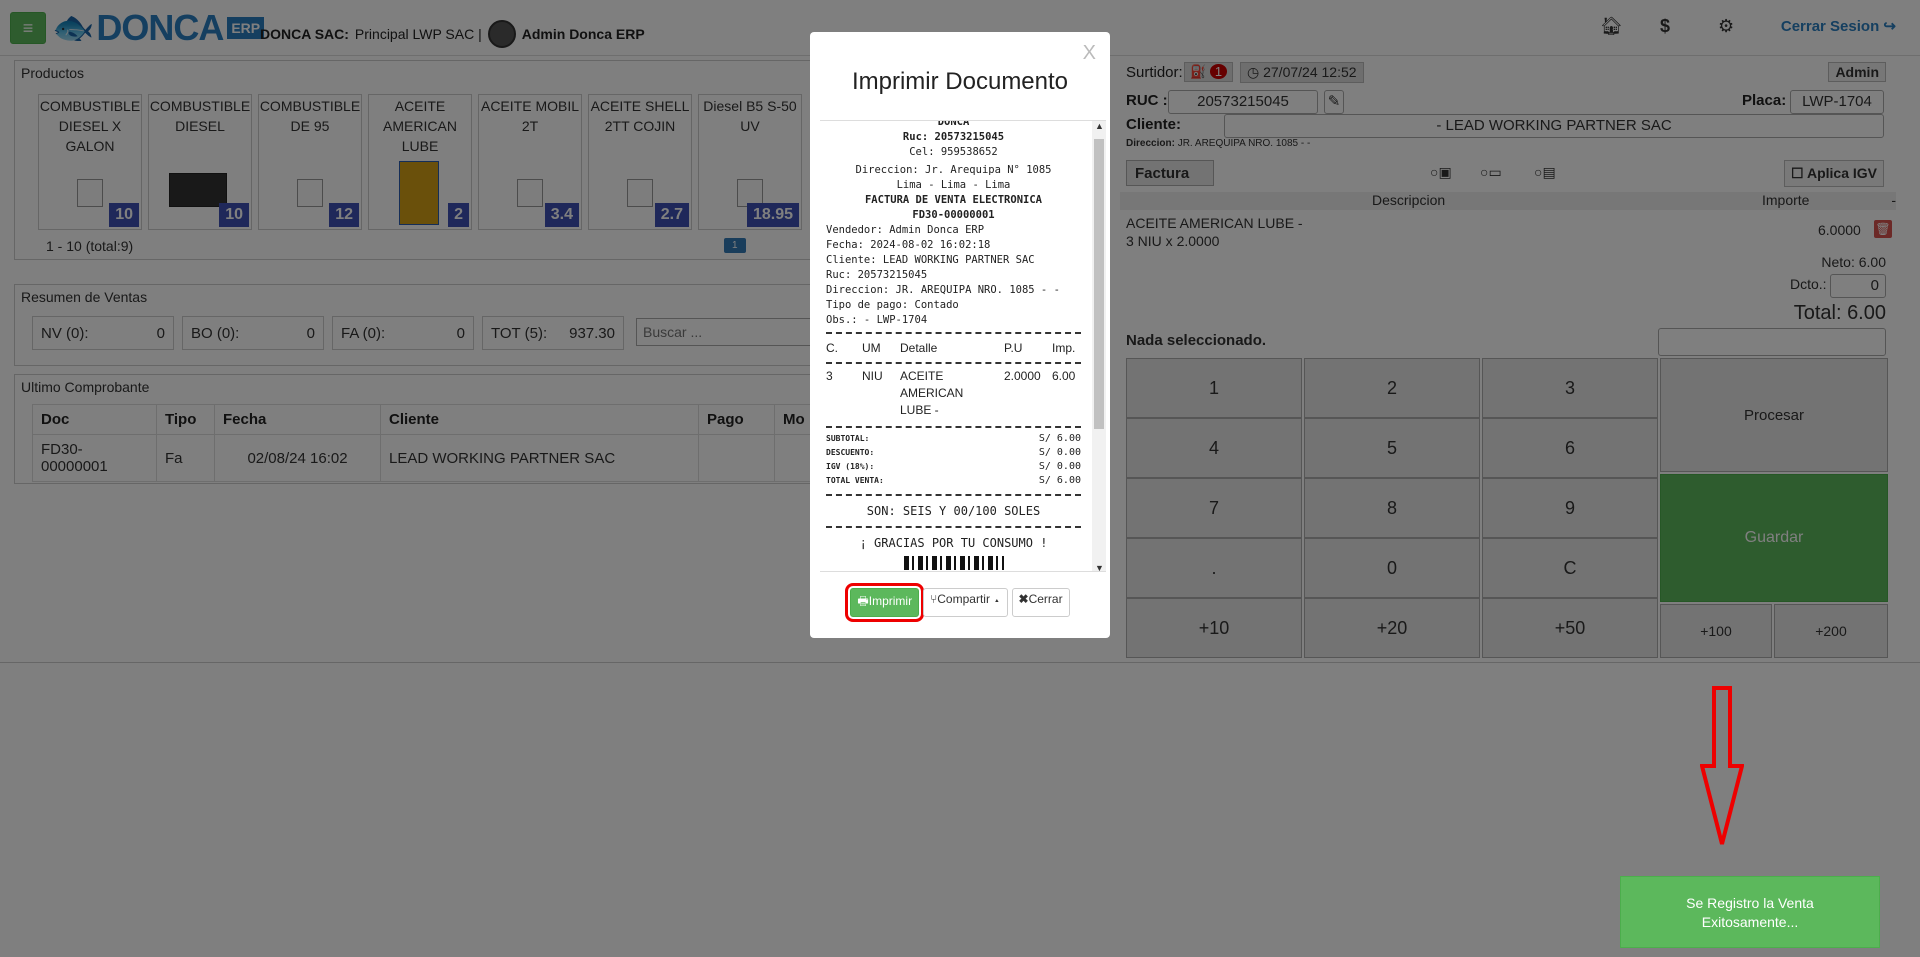 The image size is (1920, 957). I want to click on receipt-item-row: 3 NIU ACEITE AMERICAN LUBE - 2.0000 6.00, so click(953, 395).